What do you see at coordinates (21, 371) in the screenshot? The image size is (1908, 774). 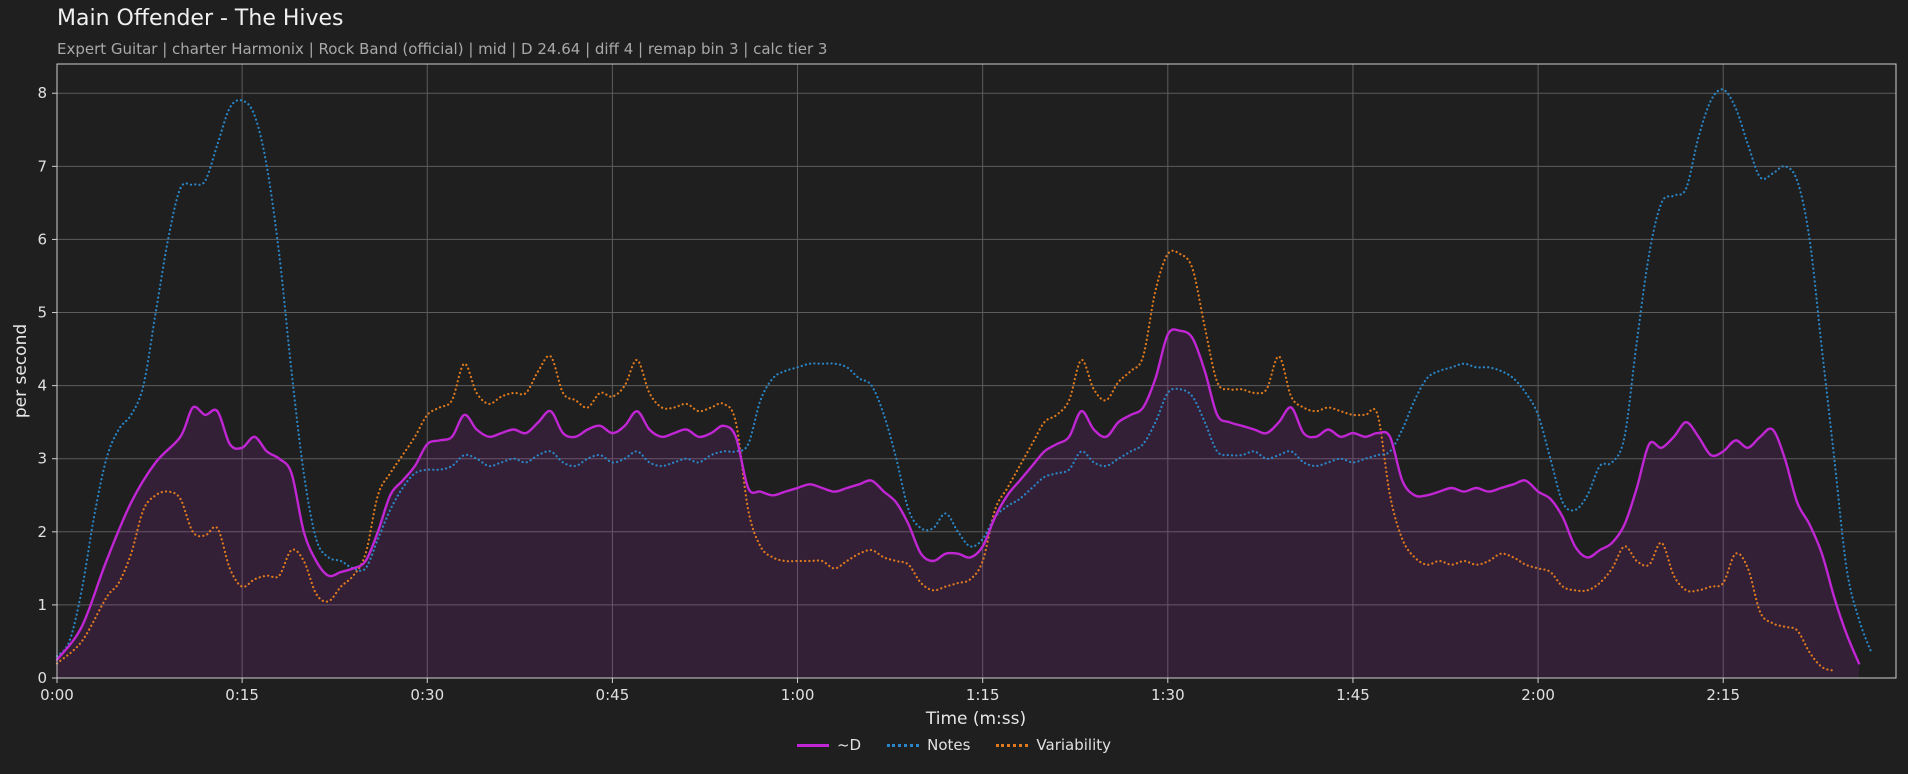 I see `y-axis-label: per second` at bounding box center [21, 371].